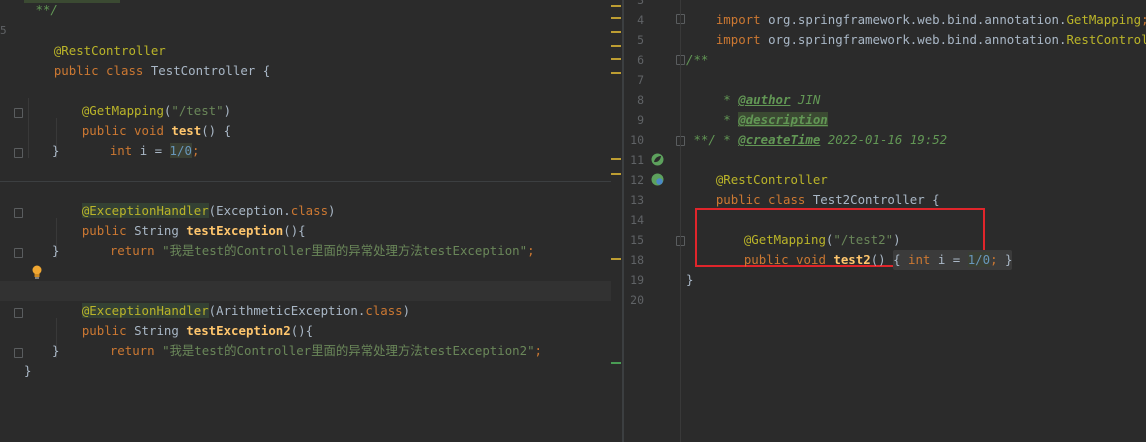 This screenshot has width=1146, height=442. What do you see at coordinates (640, 120) in the screenshot?
I see `line-number: 9` at bounding box center [640, 120].